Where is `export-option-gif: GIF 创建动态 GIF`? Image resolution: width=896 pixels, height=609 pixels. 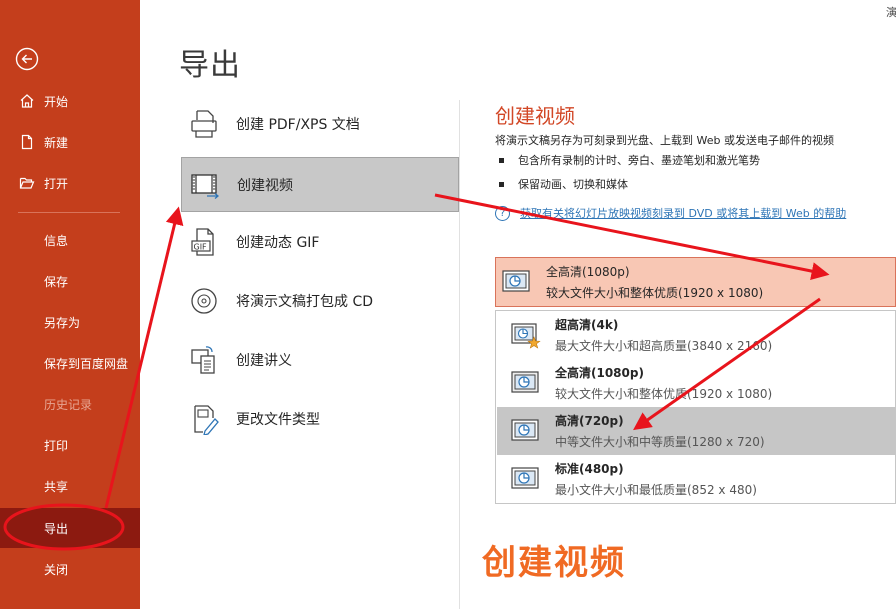
export-option-gif: GIF 创建动态 GIF is located at coordinates (320, 241).